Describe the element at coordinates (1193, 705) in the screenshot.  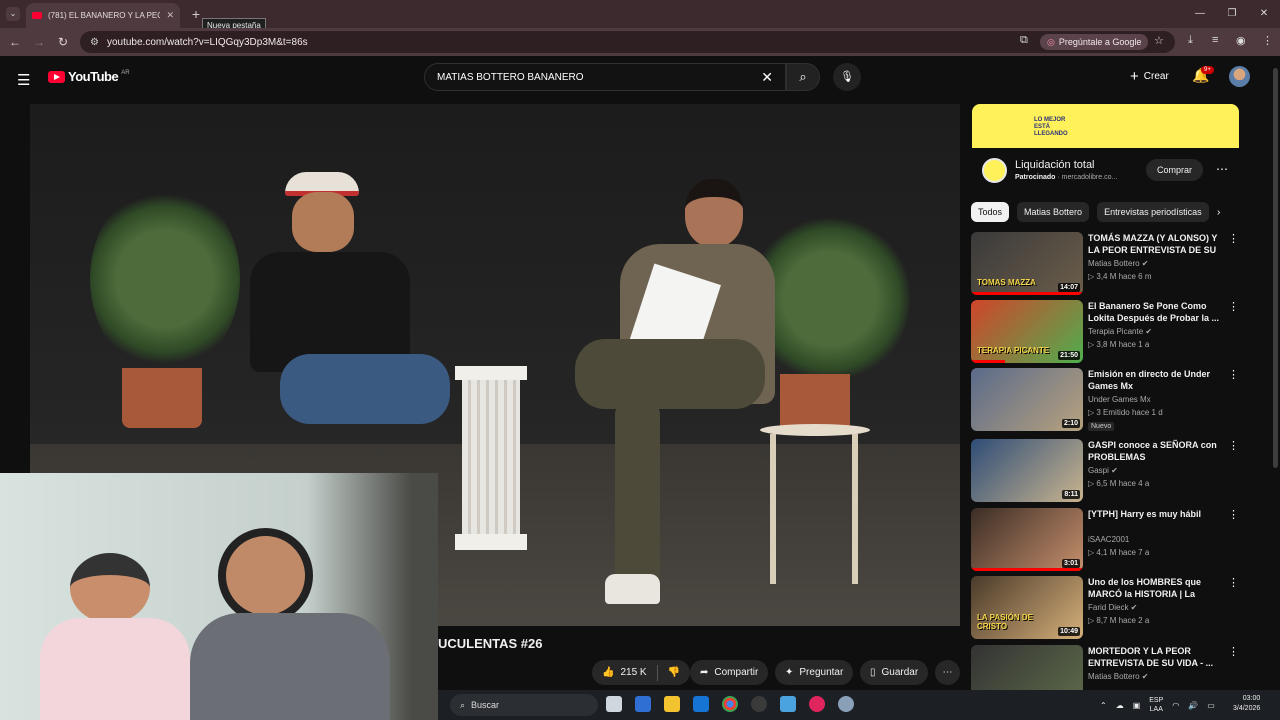
I see `volume-icon: 🔊` at that location.